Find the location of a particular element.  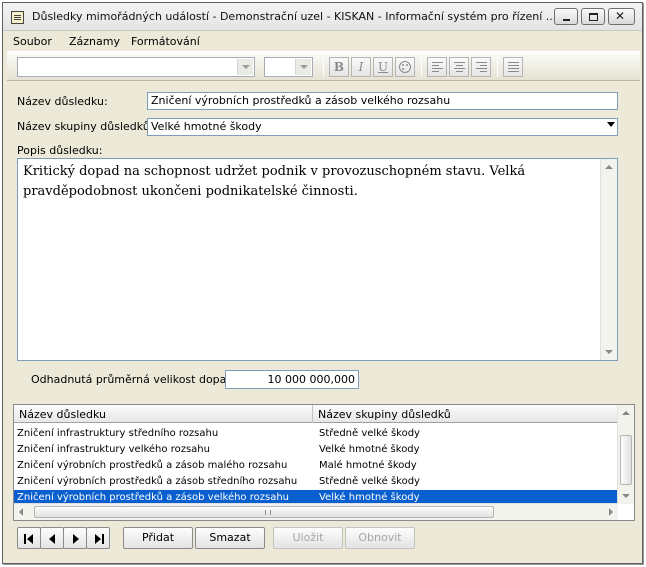

close-button: ✕ is located at coordinates (621, 16).